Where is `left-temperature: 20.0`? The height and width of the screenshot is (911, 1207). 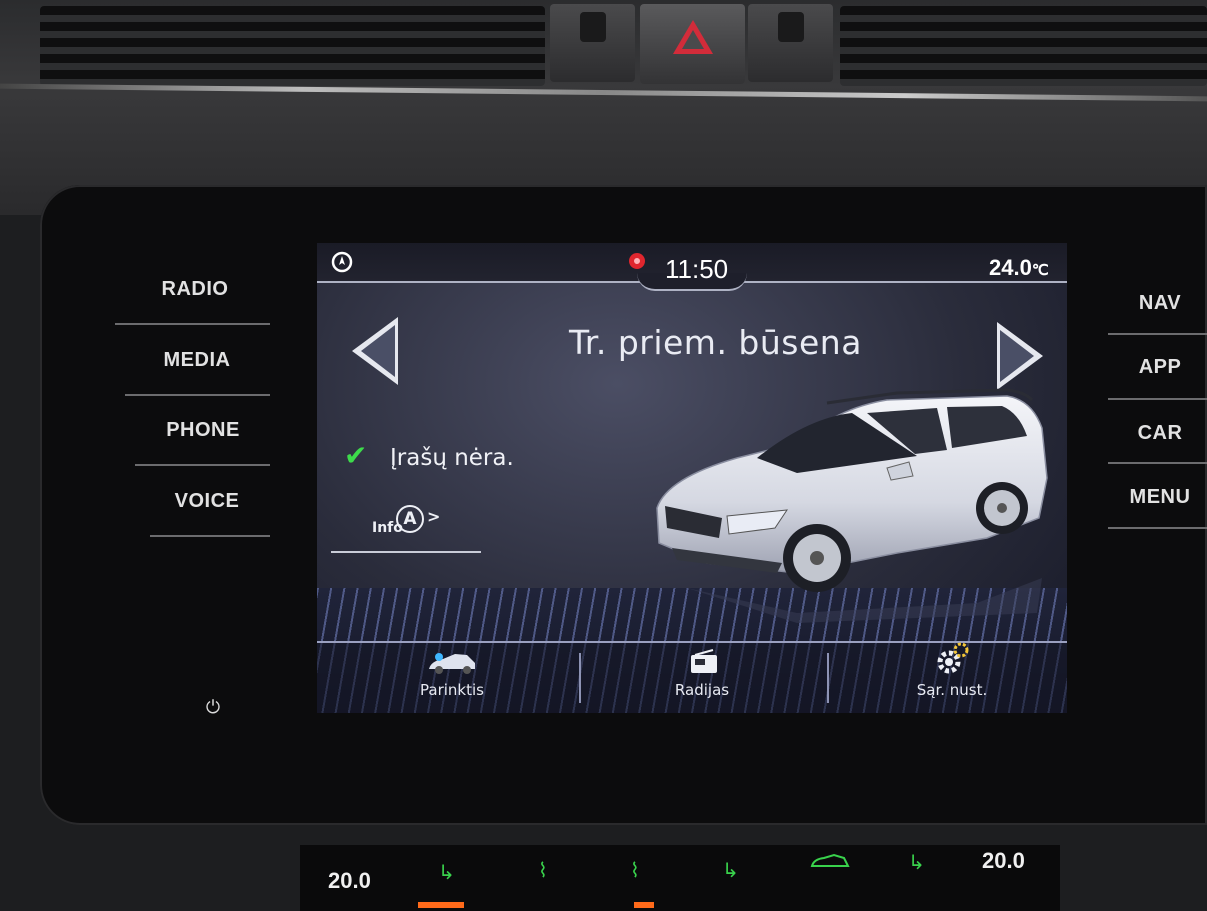 left-temperature: 20.0 is located at coordinates (349, 881).